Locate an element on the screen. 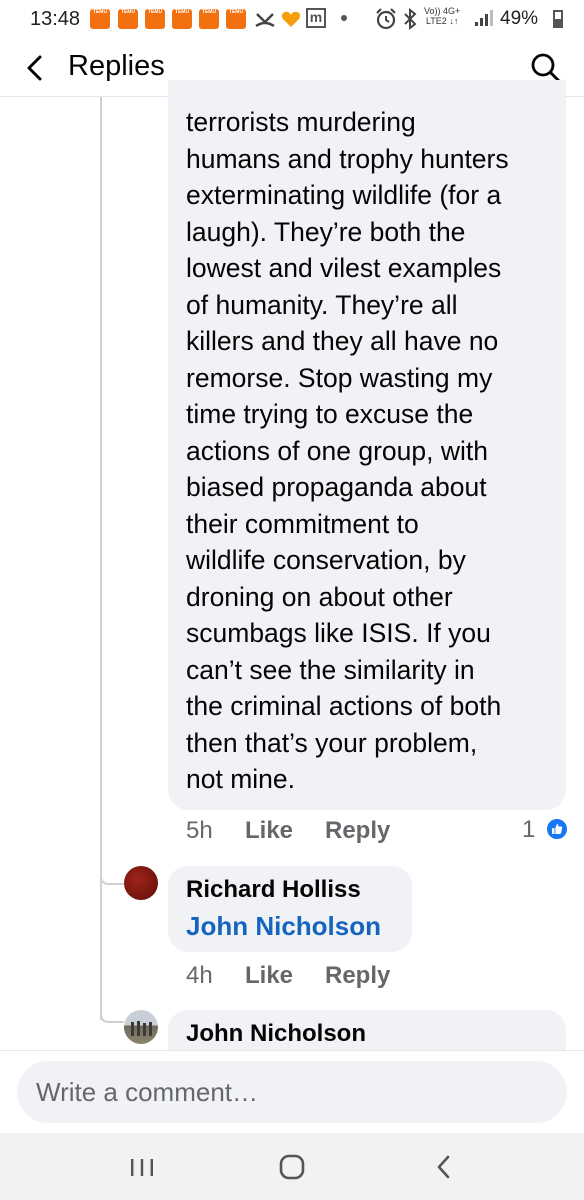 This screenshot has width=584, height=1200. network-indicator: Vo)) 4G+ LTE2 ↓↑ is located at coordinates (442, 16).